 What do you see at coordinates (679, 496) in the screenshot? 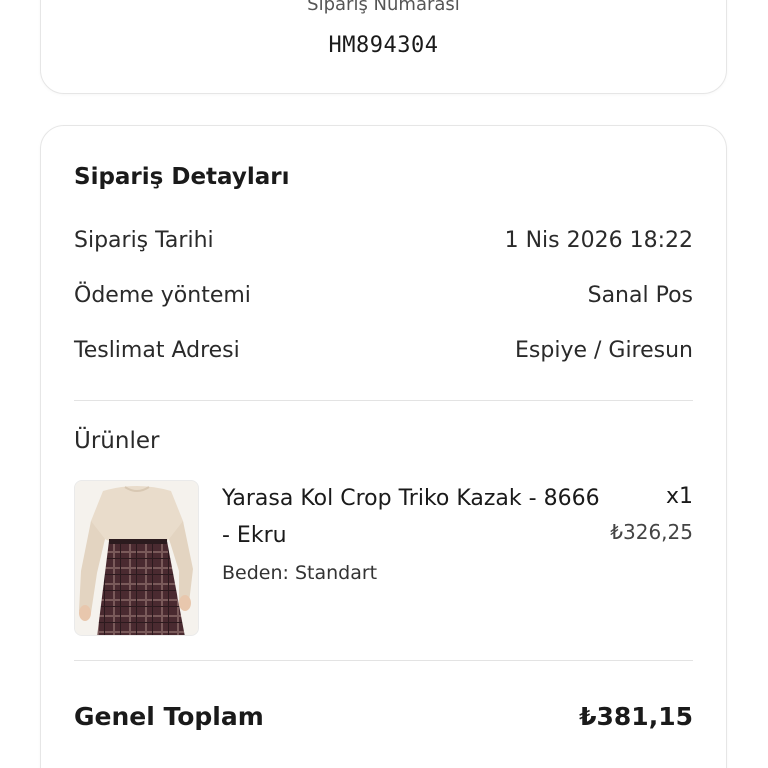
I see `product-quantity: x1` at bounding box center [679, 496].